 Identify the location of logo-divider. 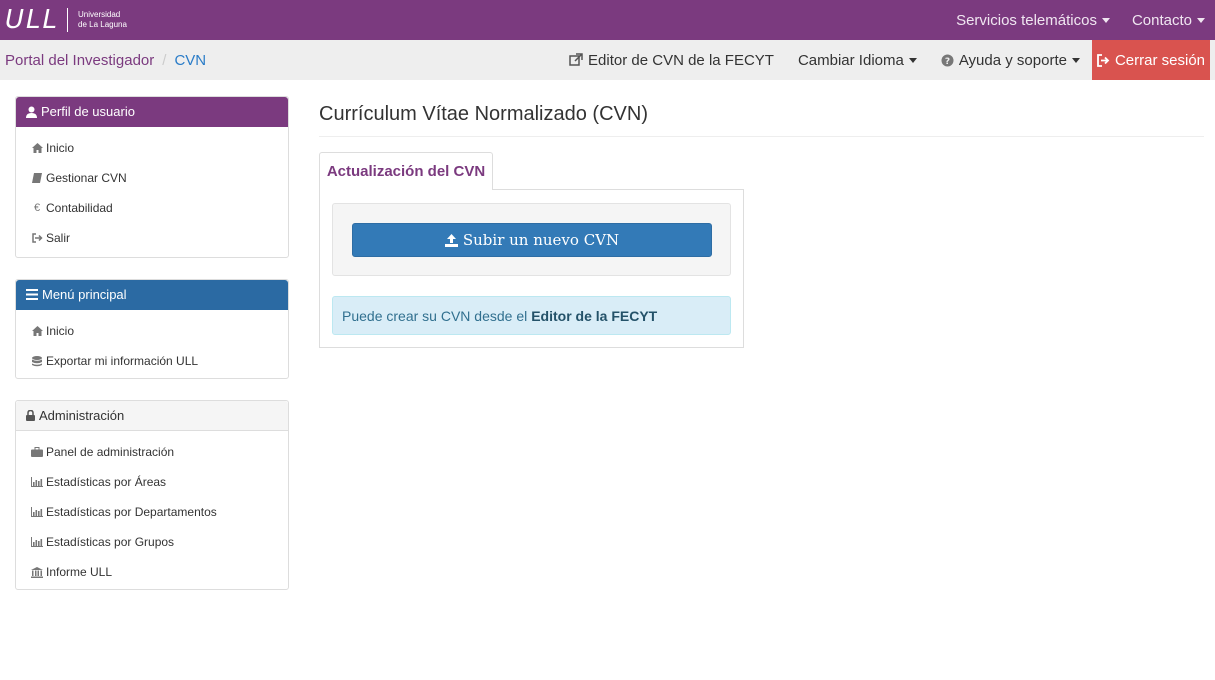
(68, 20).